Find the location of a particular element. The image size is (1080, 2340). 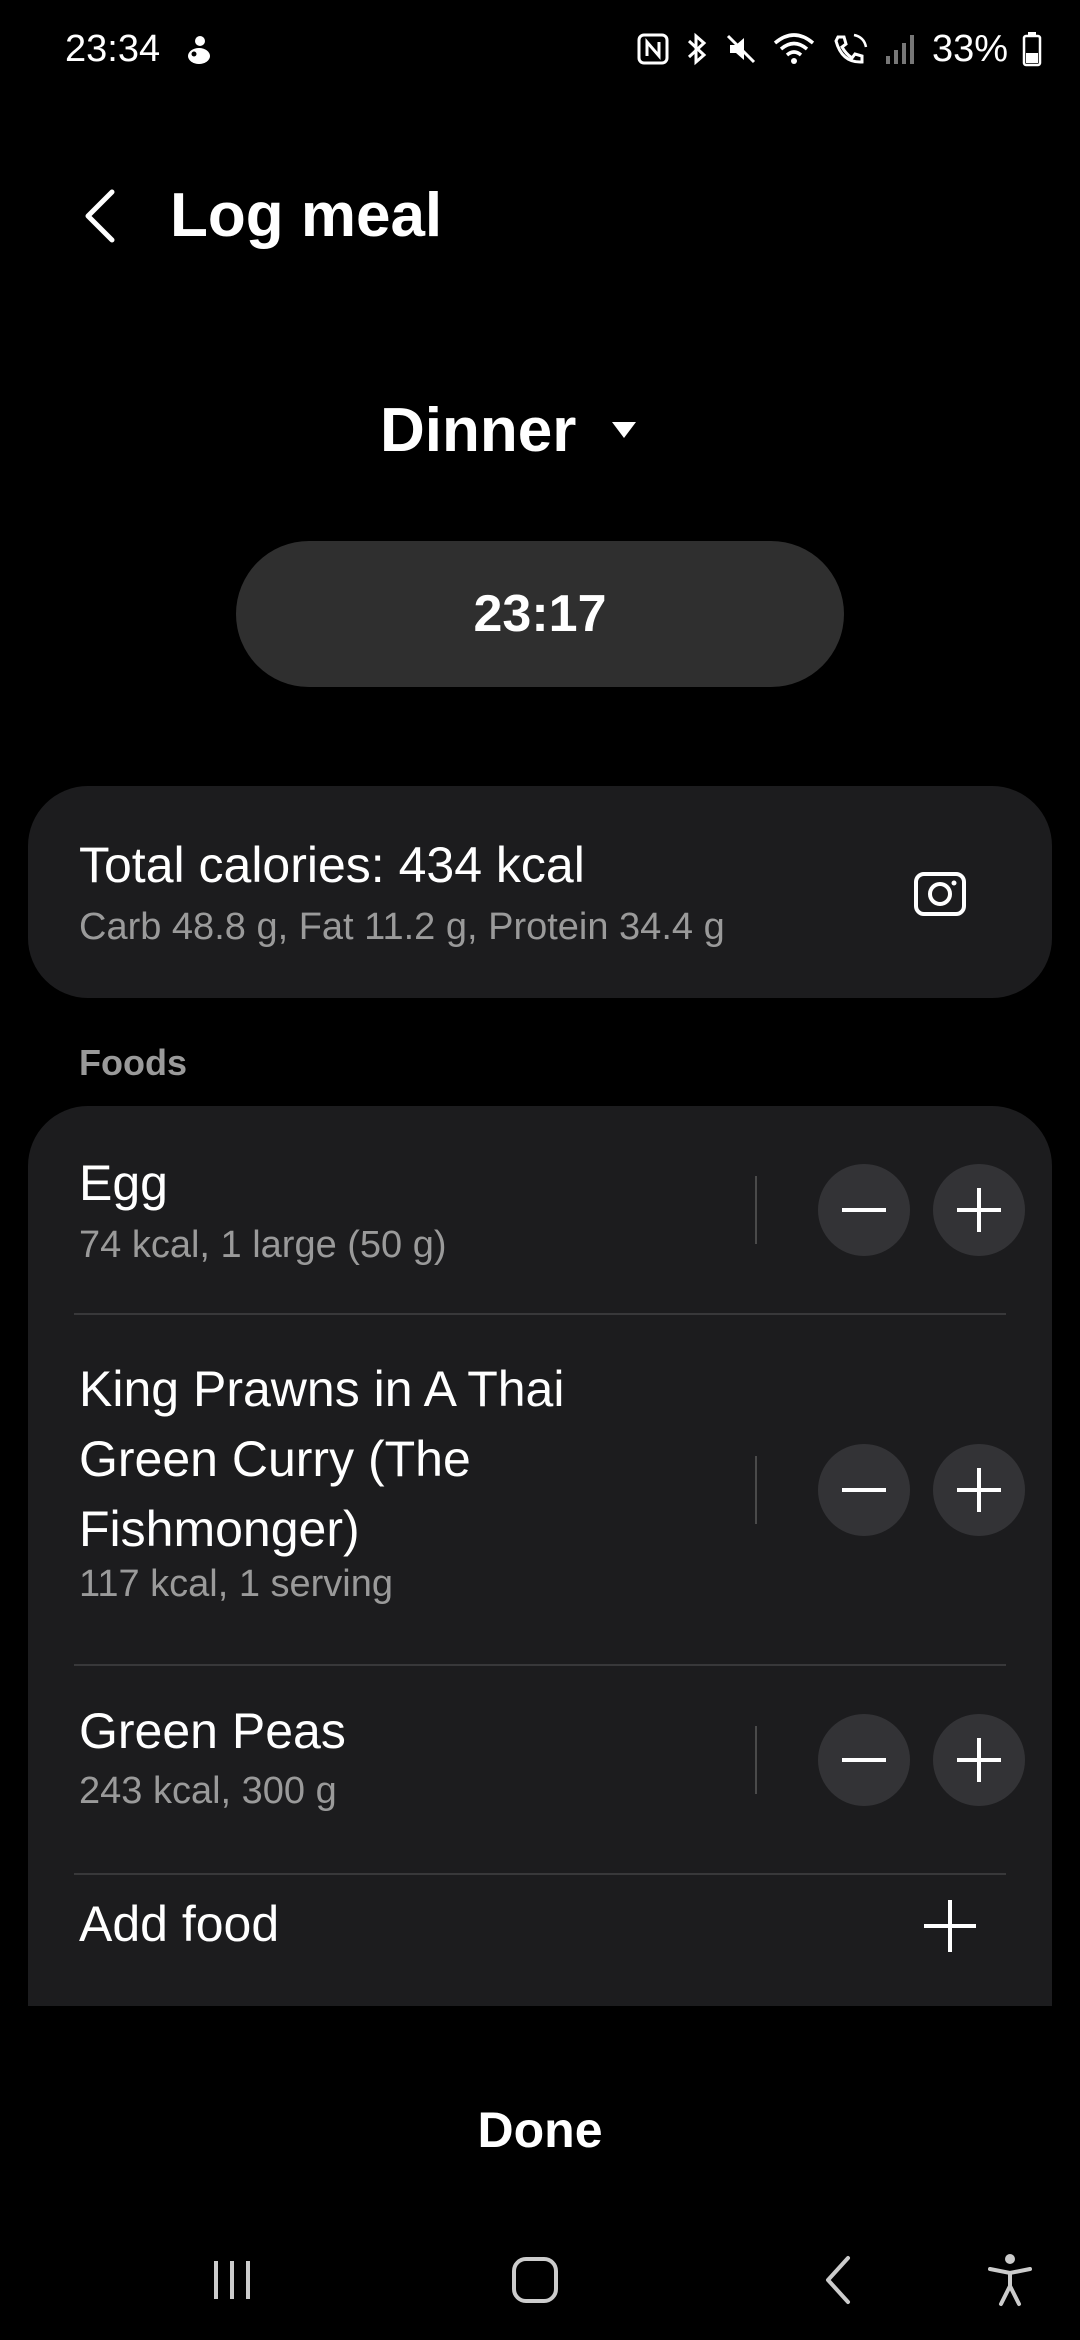

dropdown-arrow-icon is located at coordinates (624, 430).